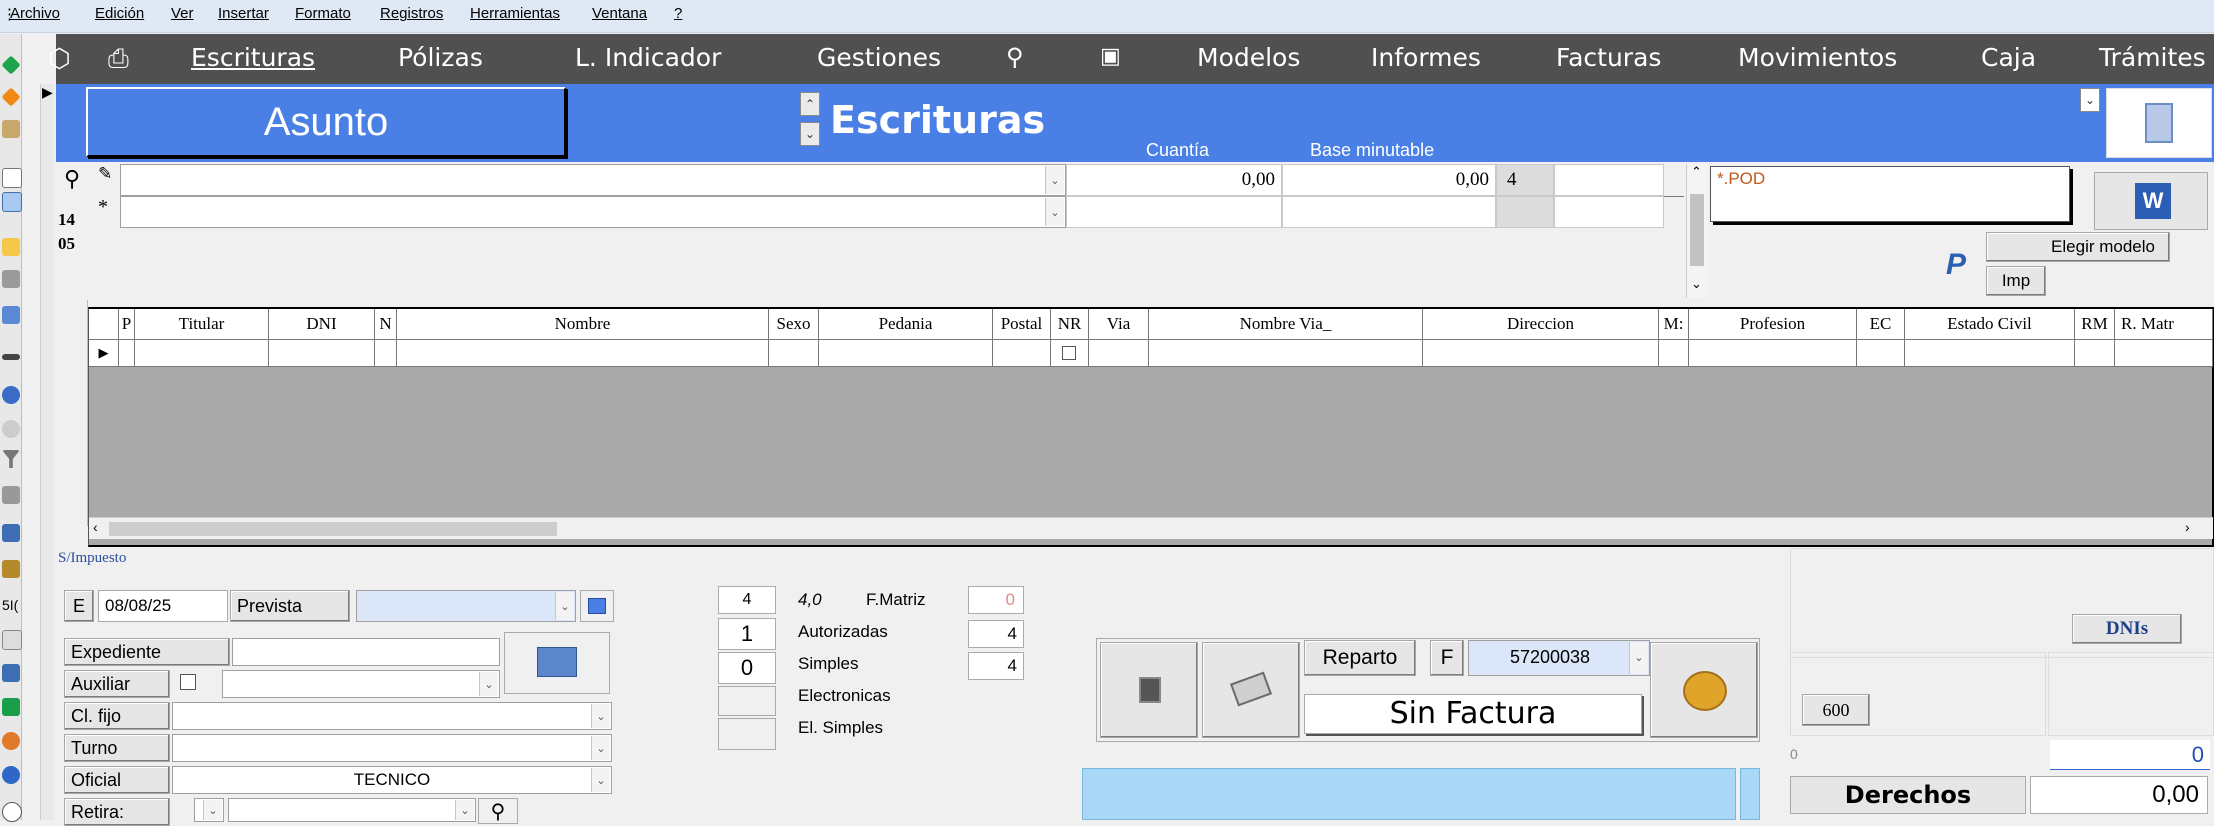 The image size is (2214, 826). Describe the element at coordinates (1696, 284) in the screenshot. I see `scroll-down-icon: ⌄` at that location.